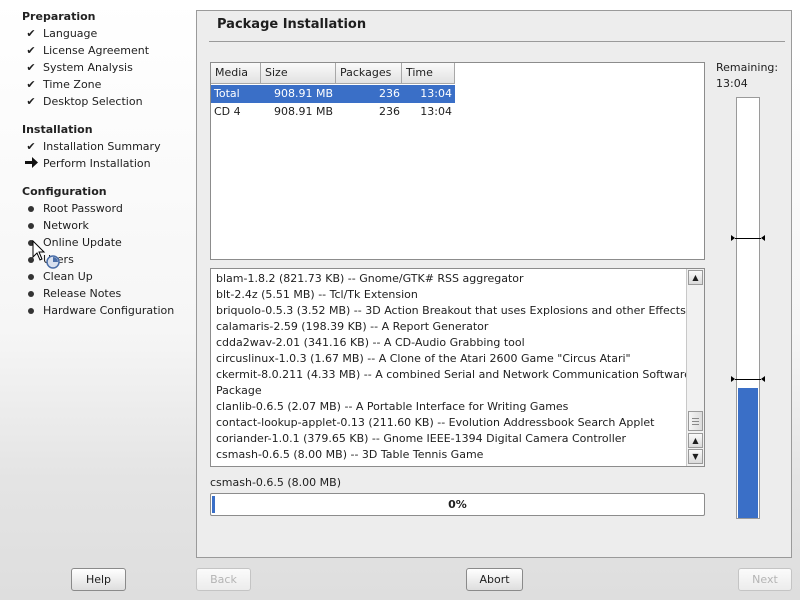 This screenshot has height=600, width=800. I want to click on title-divider, so click(497, 41).